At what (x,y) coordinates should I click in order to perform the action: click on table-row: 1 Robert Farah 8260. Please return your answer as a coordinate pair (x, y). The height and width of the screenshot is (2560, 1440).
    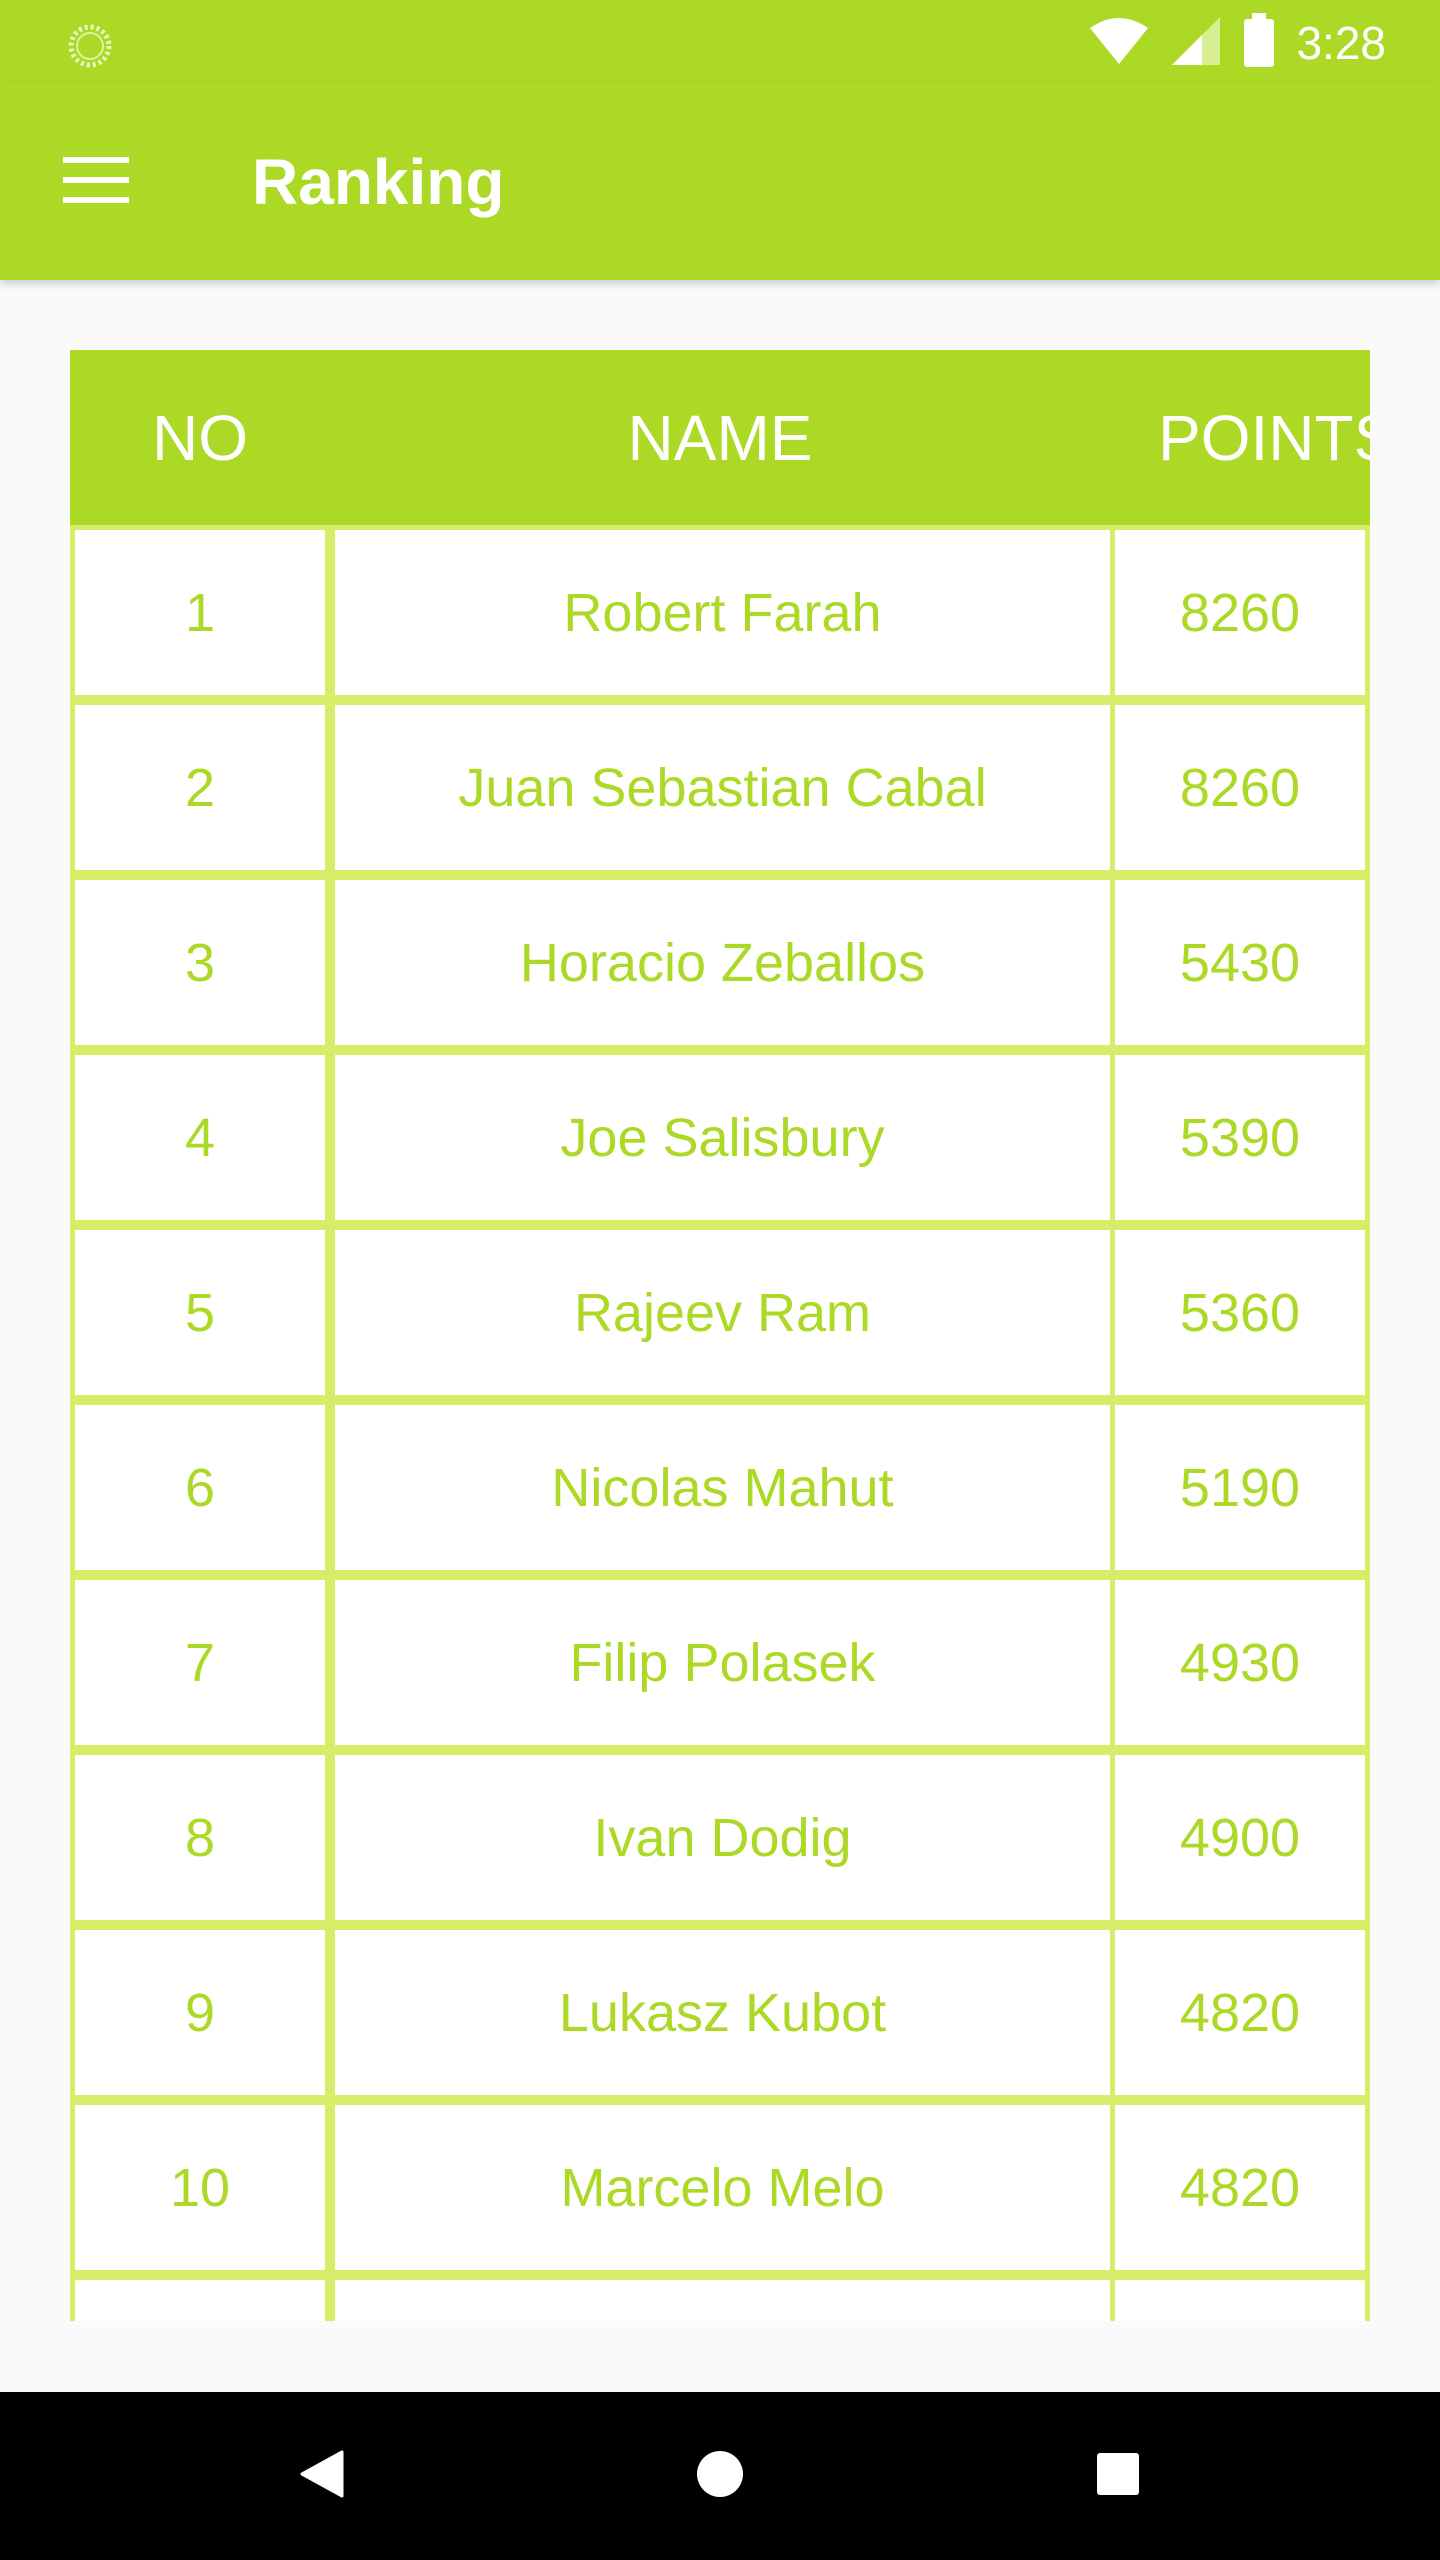
    Looking at the image, I should click on (720, 612).